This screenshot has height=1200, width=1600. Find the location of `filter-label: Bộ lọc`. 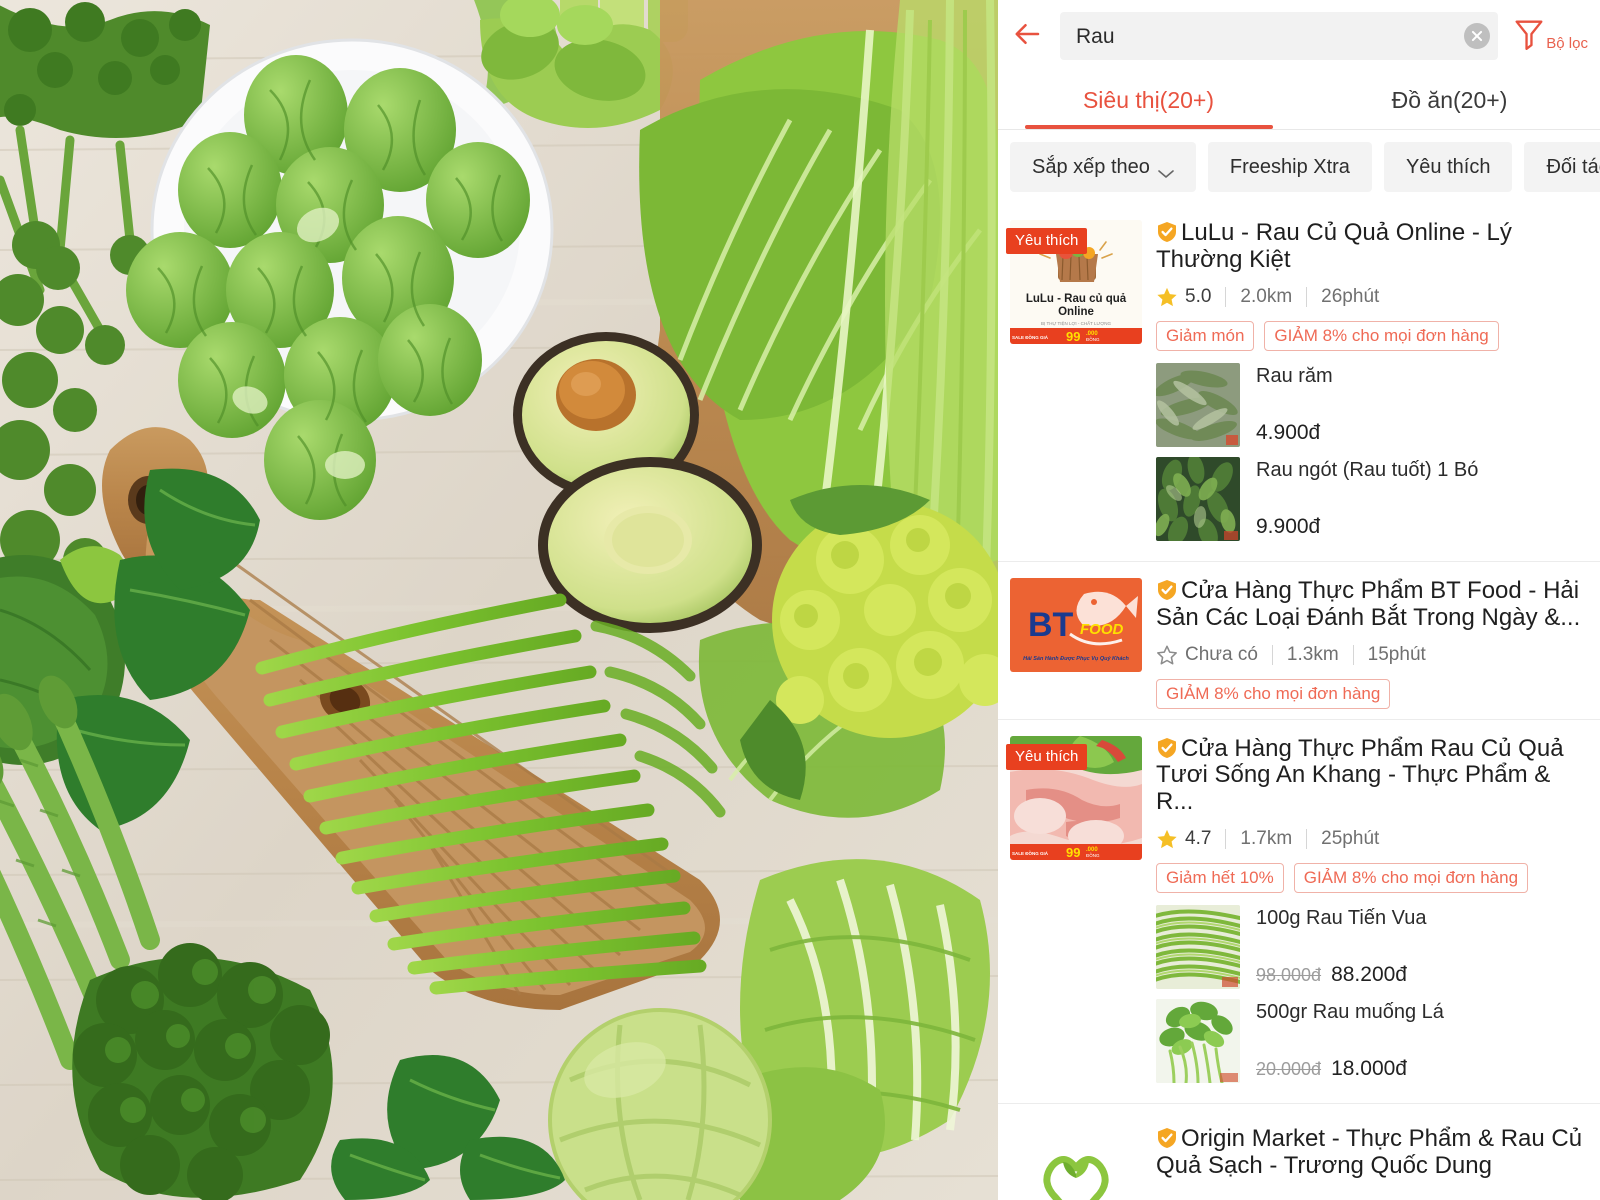

filter-label: Bộ lọc is located at coordinates (1567, 43).